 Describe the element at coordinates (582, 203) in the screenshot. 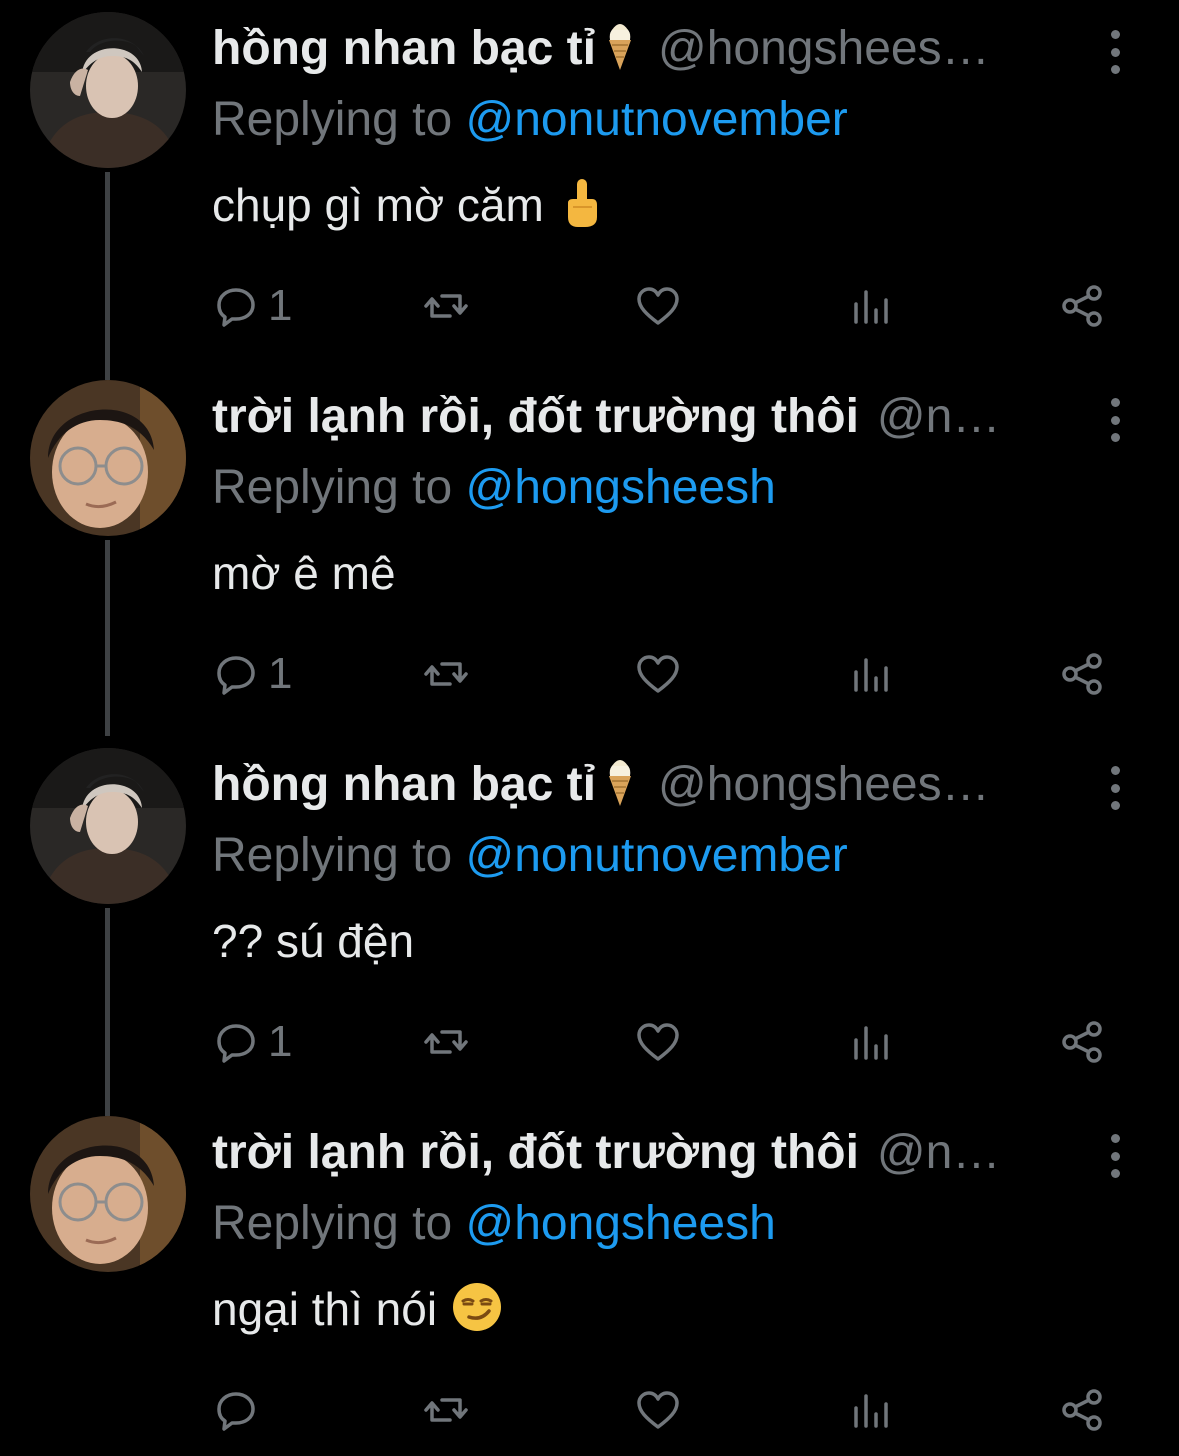

I see `middle-finger-icon` at that location.